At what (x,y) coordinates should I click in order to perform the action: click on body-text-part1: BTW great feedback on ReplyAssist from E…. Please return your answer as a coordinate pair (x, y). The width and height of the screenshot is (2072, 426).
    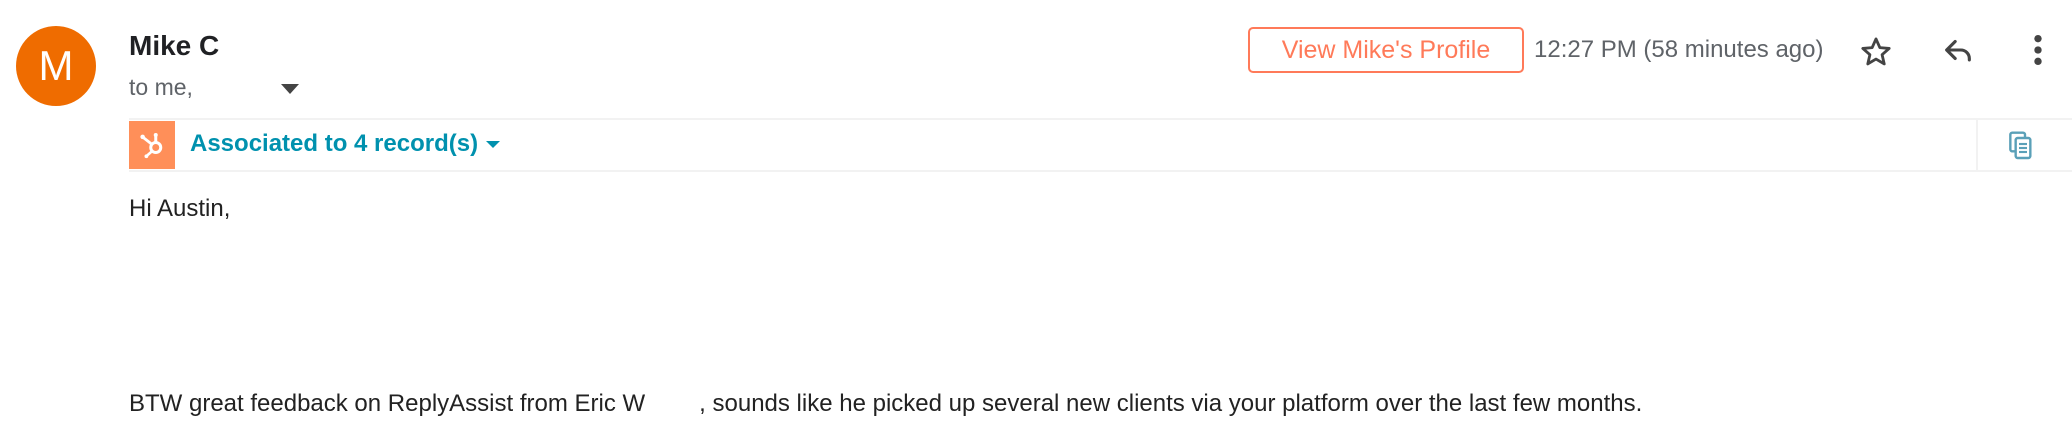
    Looking at the image, I should click on (387, 403).